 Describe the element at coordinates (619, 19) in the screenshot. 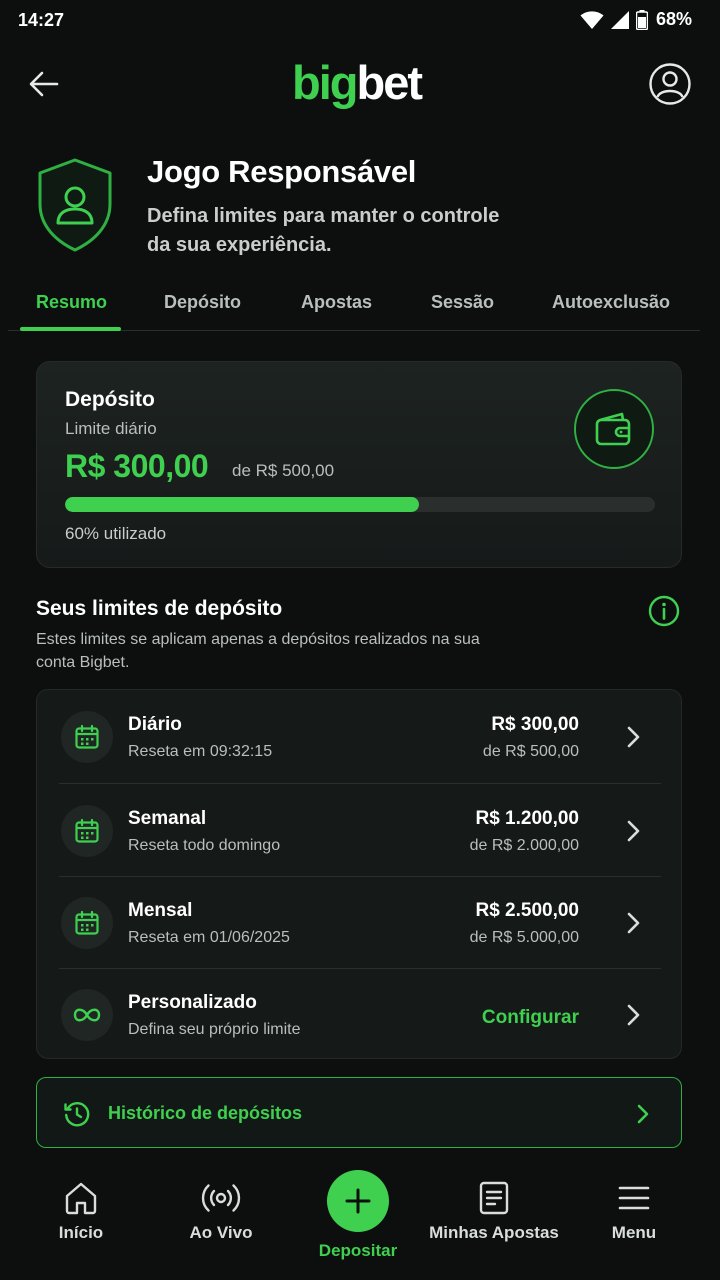

I see `cellular-signal-icon` at that location.